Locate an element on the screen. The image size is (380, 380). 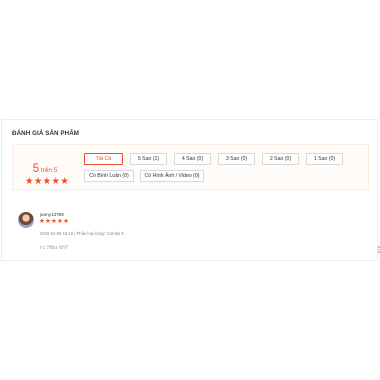
filter-3-stars: 3 Sao (0) is located at coordinates (236, 159).